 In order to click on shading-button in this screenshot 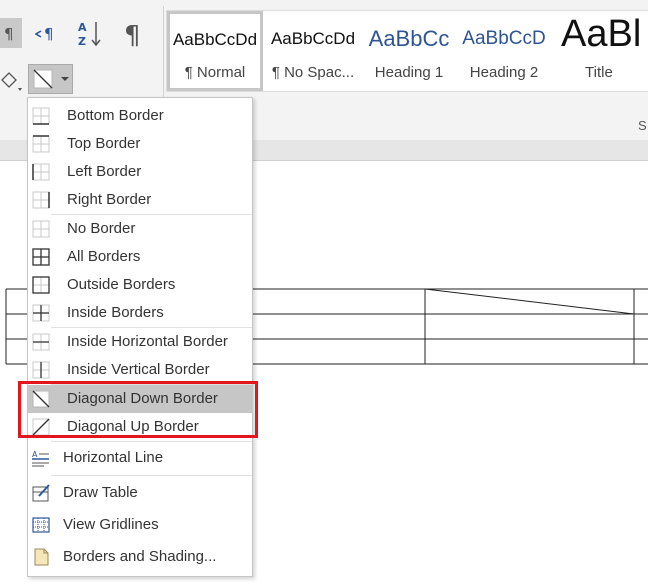, I will do `click(12, 81)`.